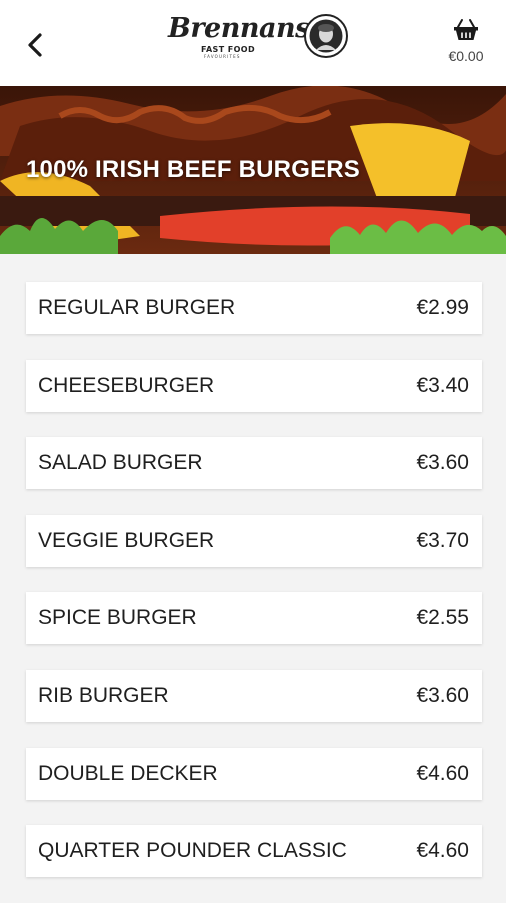  Describe the element at coordinates (192, 851) in the screenshot. I see `menu-item-name: QUARTER POUNDER CLASSIC` at that location.